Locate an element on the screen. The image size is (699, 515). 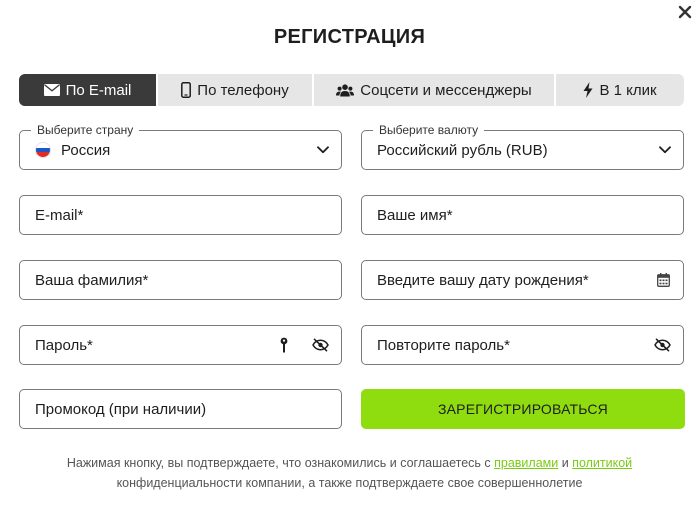
country-select-value: Россия is located at coordinates (86, 150).